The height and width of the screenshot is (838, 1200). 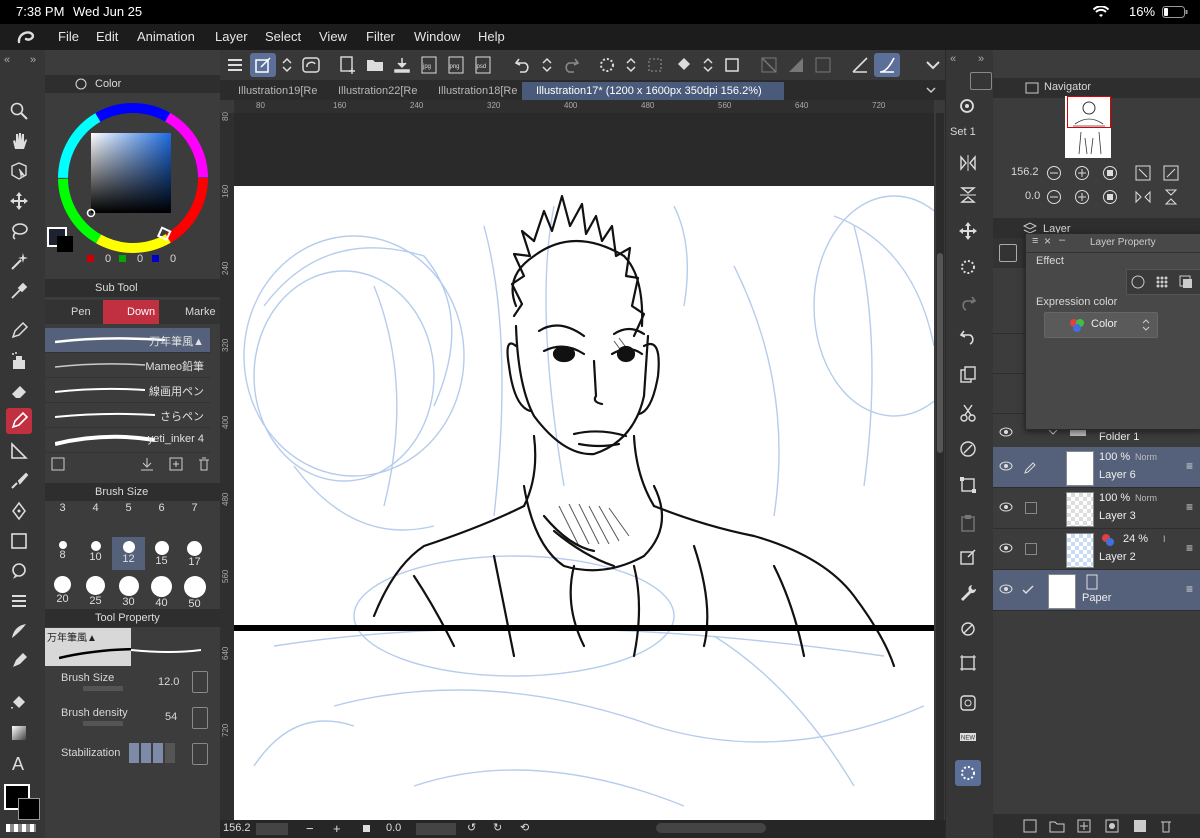 I want to click on operation-tool-icon, so click(x=19, y=171).